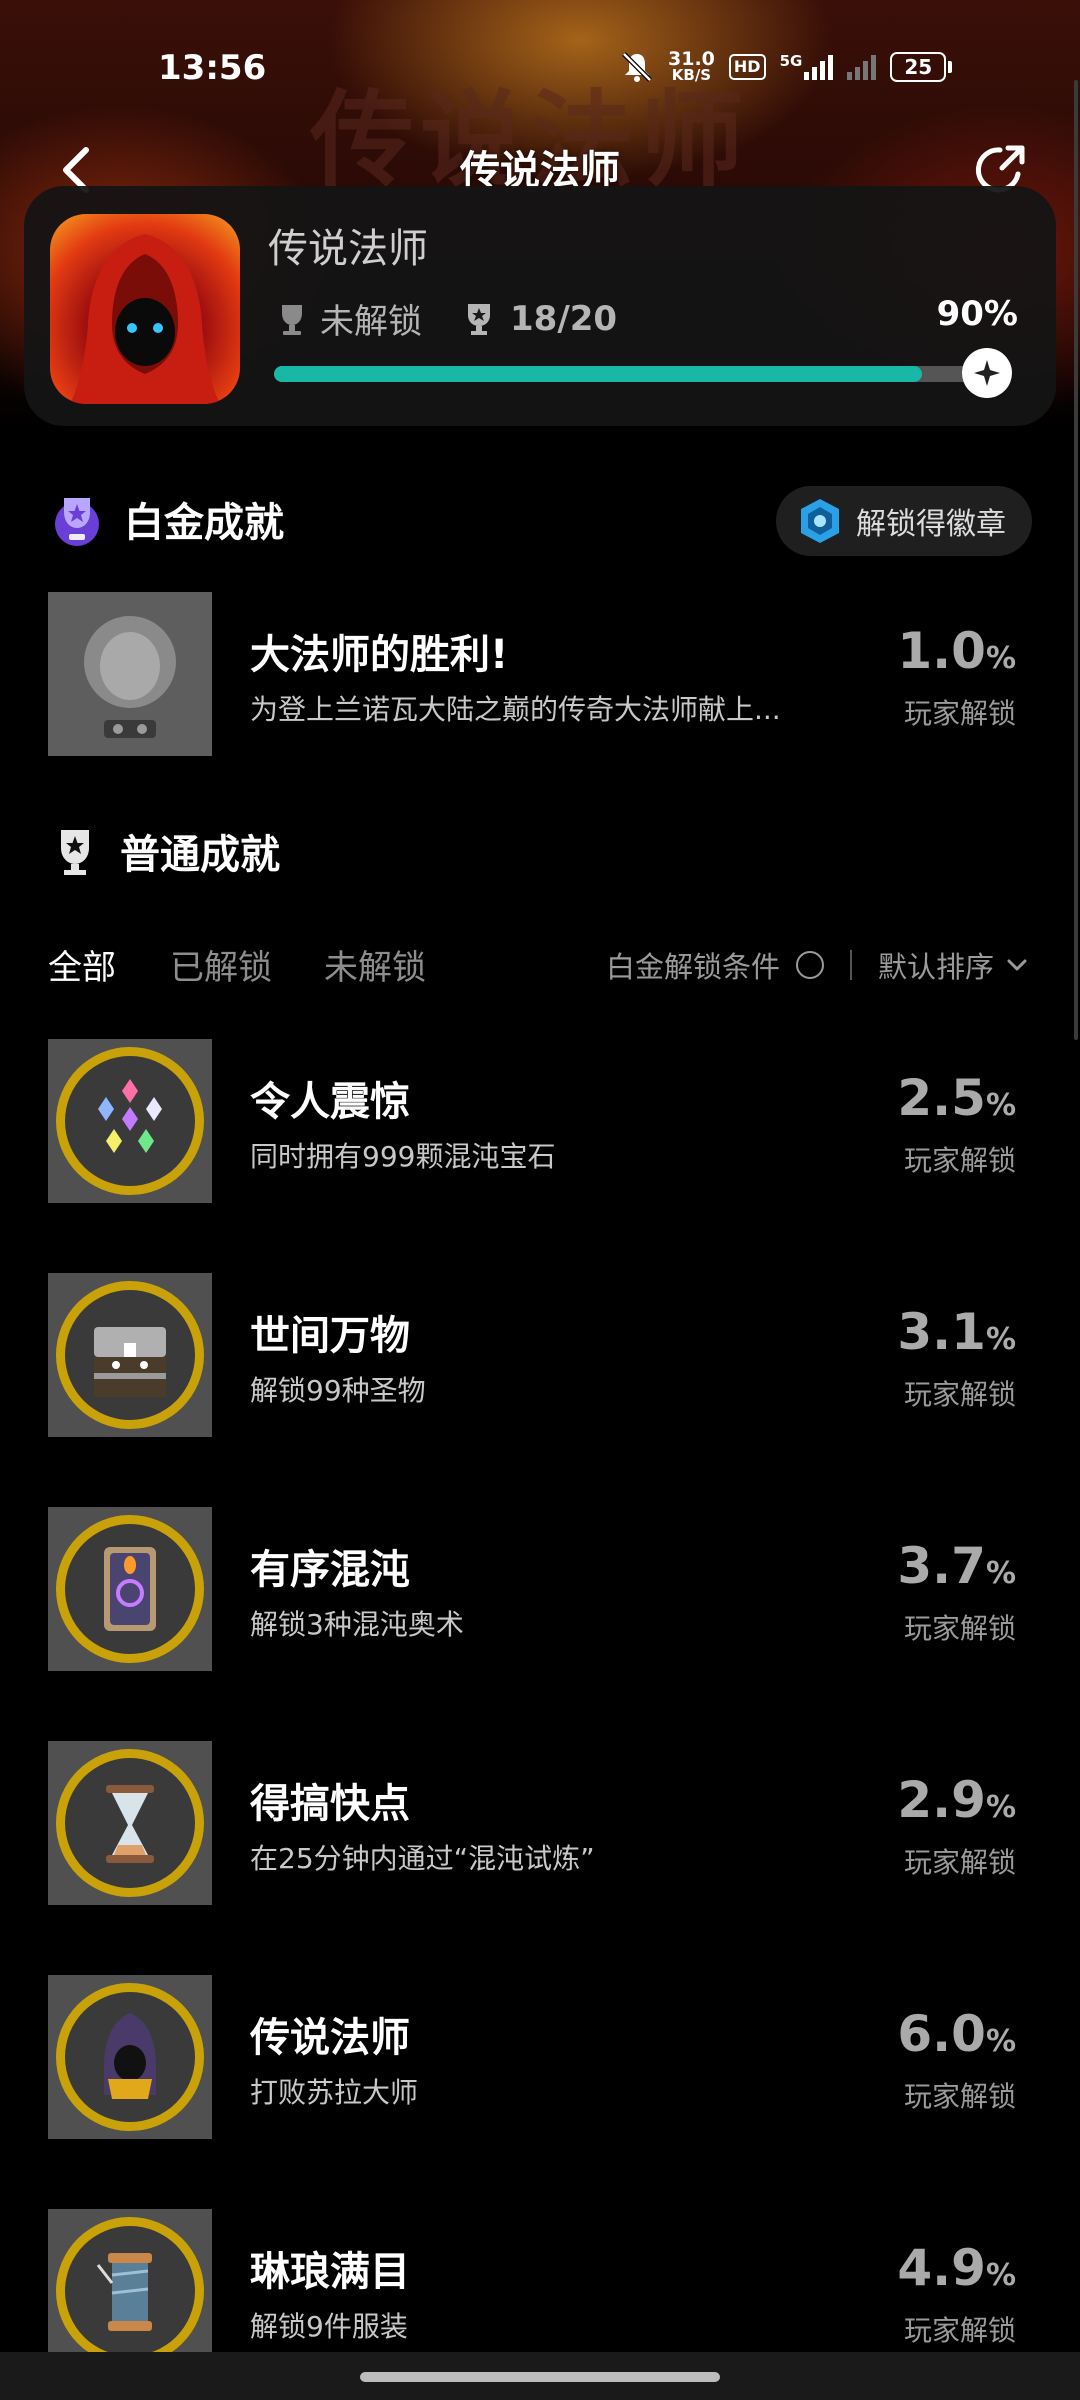 The width and height of the screenshot is (1080, 2400). Describe the element at coordinates (330, 1804) in the screenshot. I see `achievement-title: 得搞快点` at that location.